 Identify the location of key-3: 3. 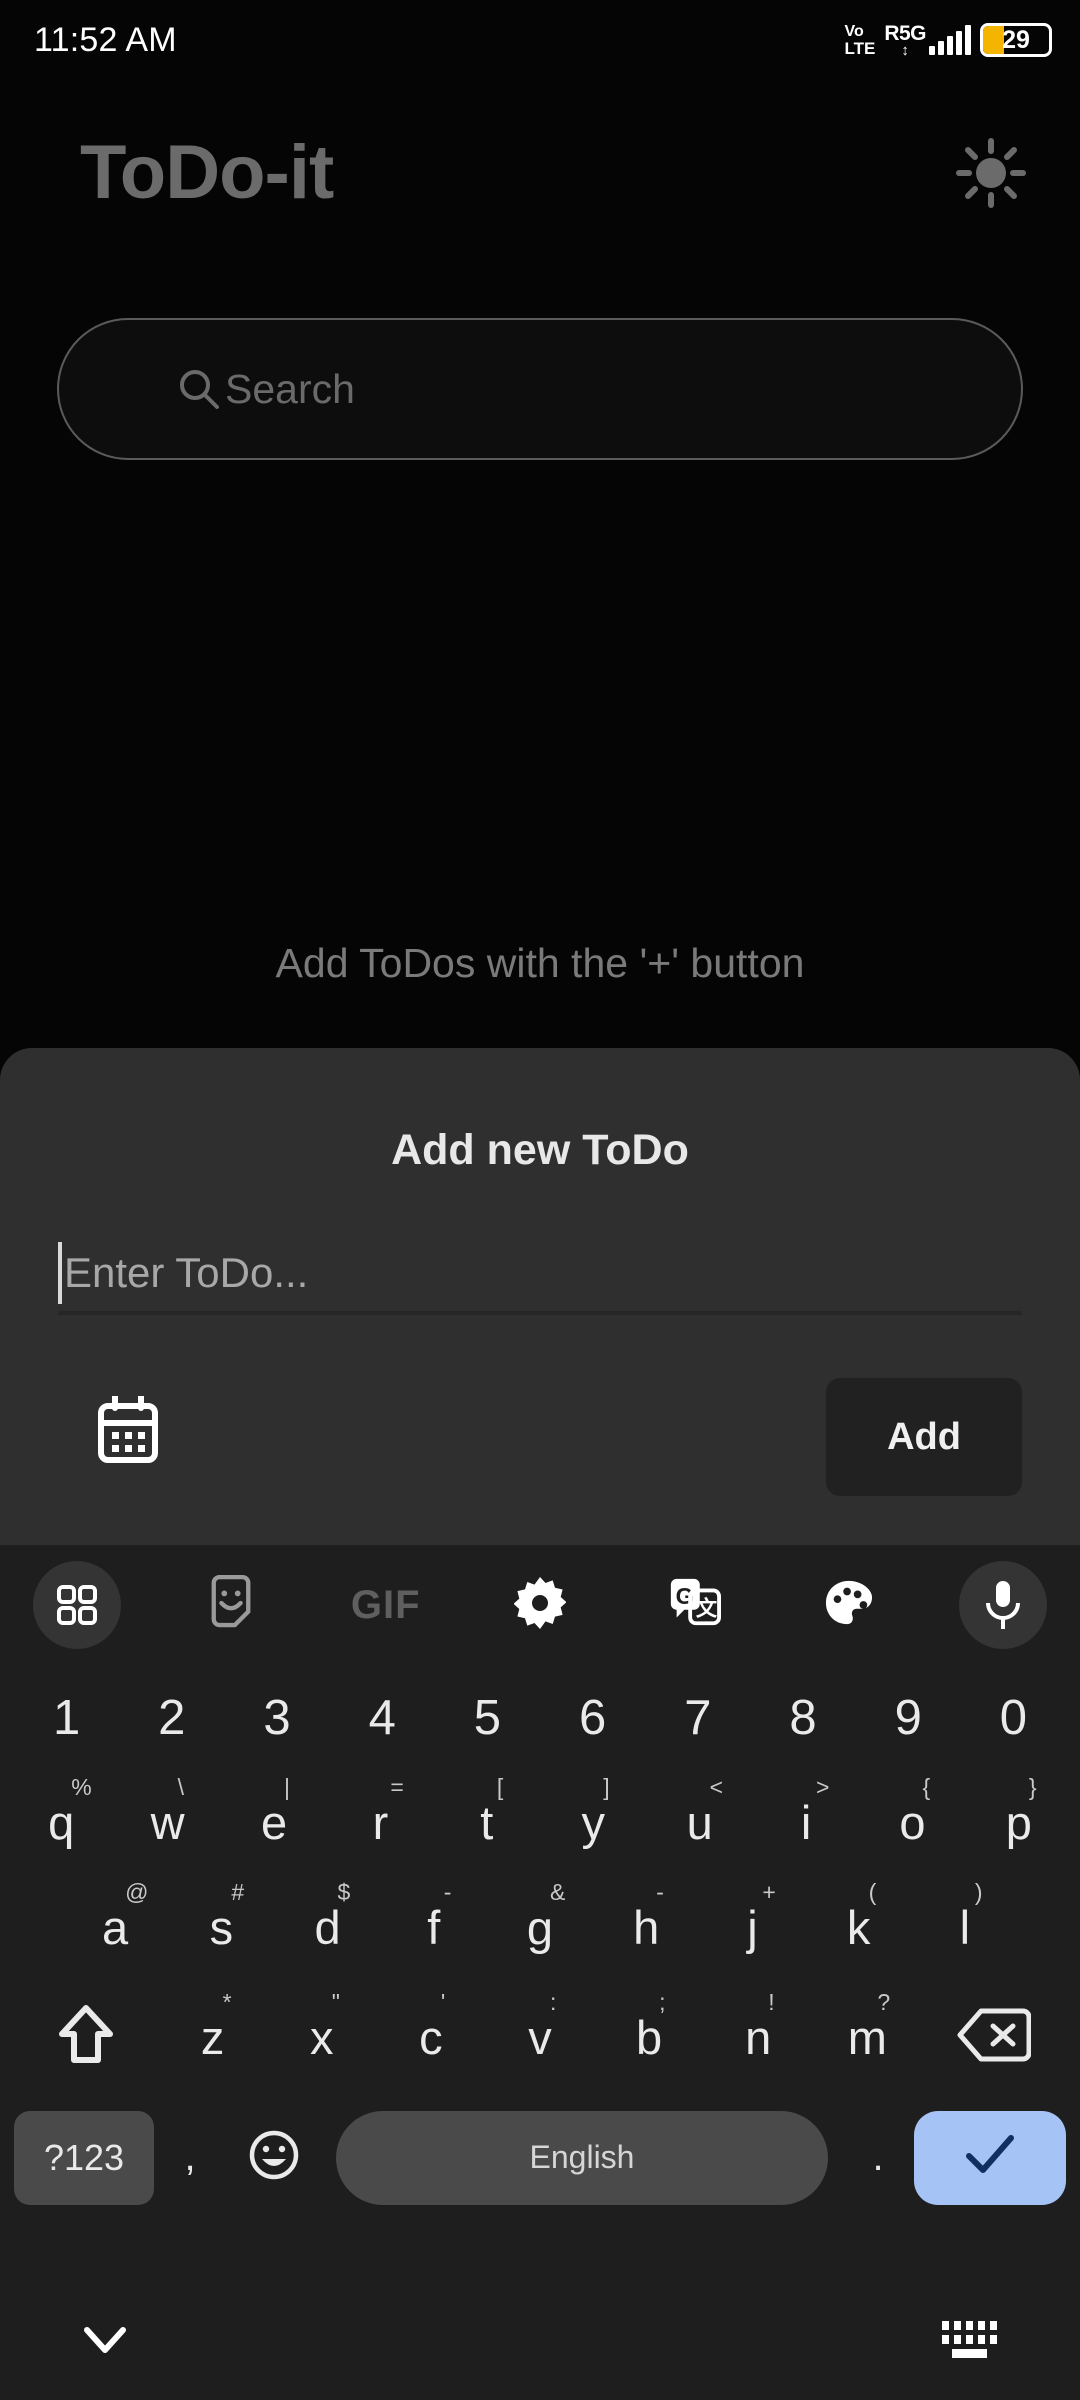
(276, 1717).